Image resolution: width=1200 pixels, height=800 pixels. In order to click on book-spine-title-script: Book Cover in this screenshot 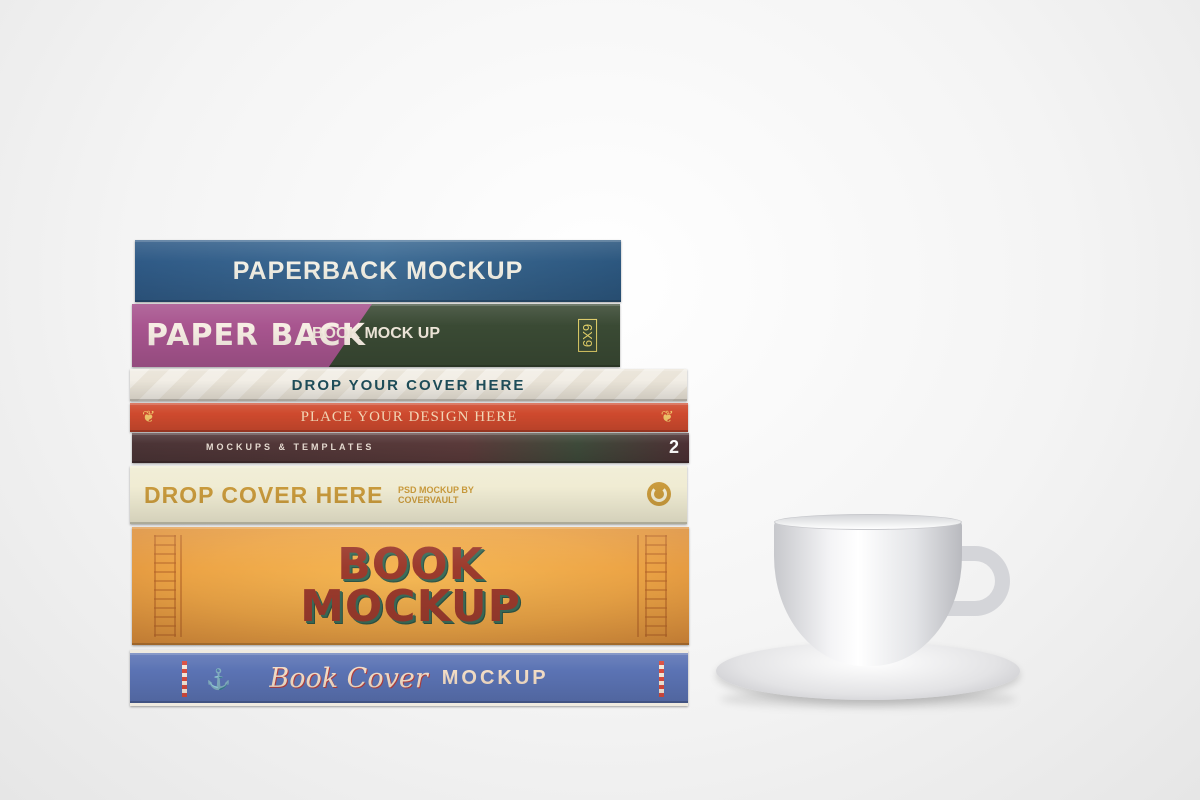, I will do `click(348, 678)`.